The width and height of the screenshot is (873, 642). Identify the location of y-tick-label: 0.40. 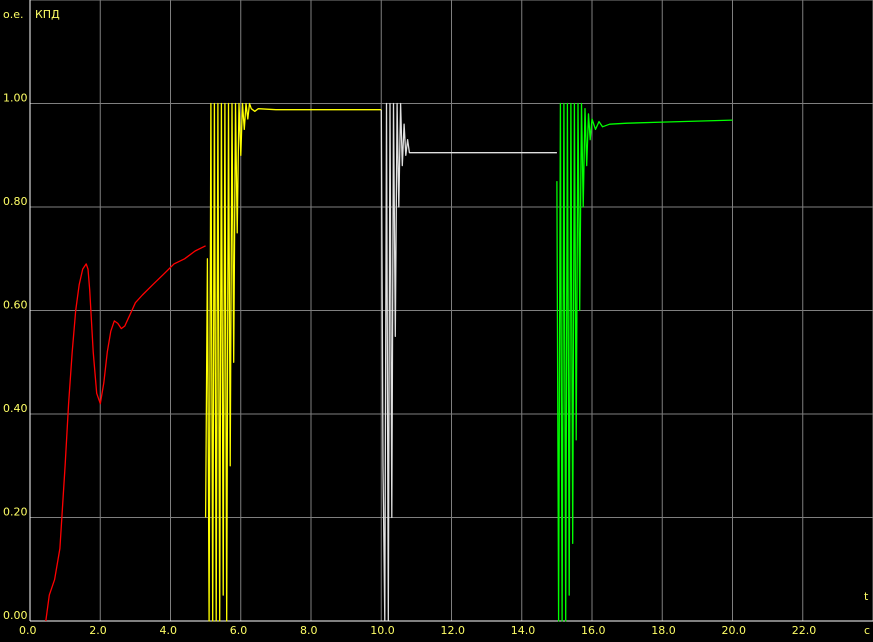
(15, 408).